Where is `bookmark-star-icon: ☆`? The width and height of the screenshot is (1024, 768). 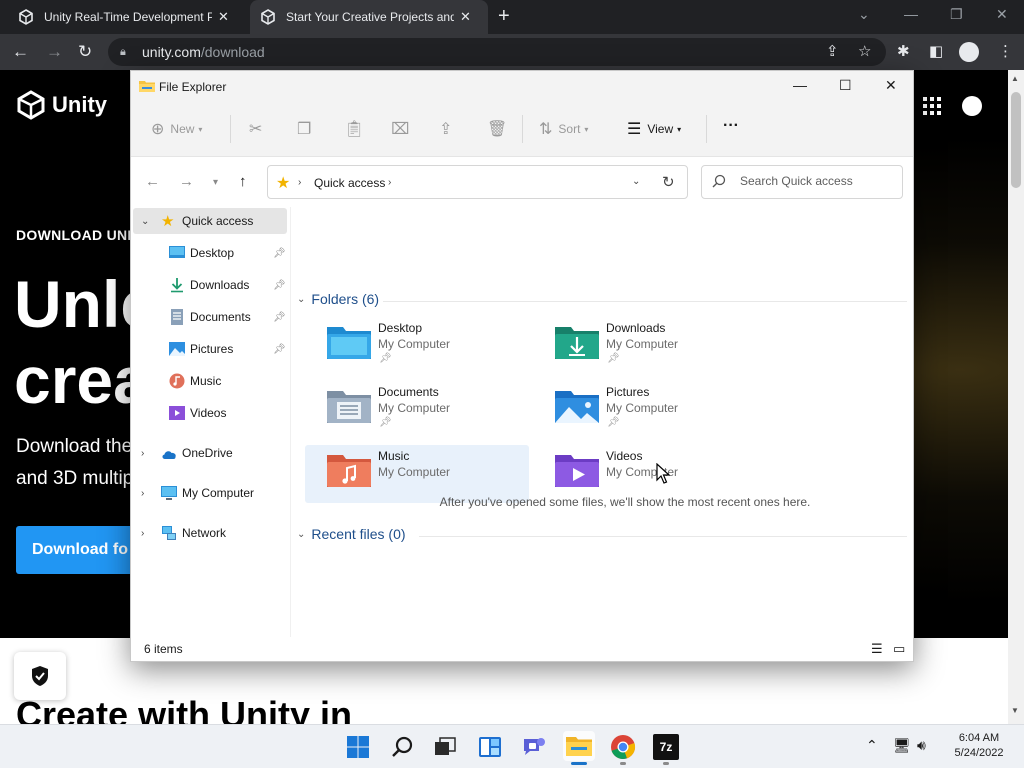
bookmark-star-icon: ☆ is located at coordinates (864, 52).